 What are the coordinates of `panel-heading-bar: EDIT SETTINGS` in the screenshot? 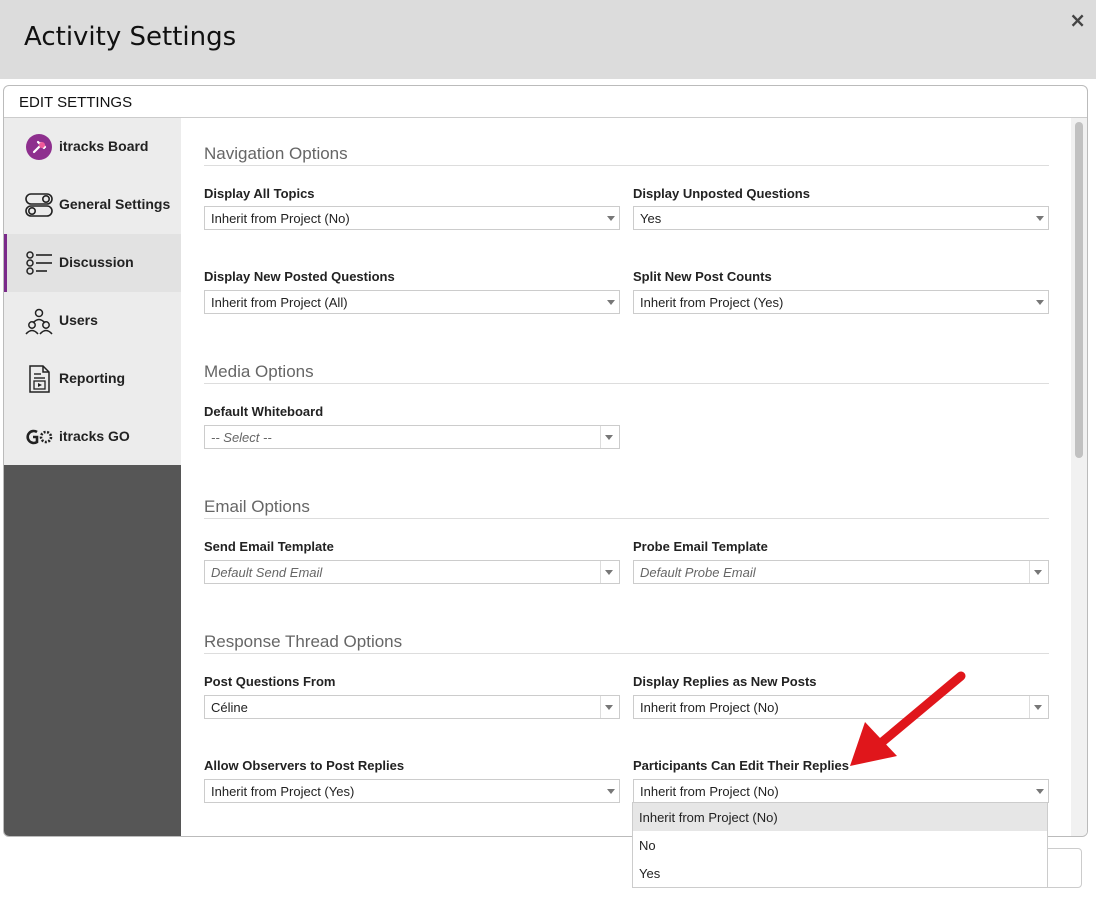 It's located at (545, 102).